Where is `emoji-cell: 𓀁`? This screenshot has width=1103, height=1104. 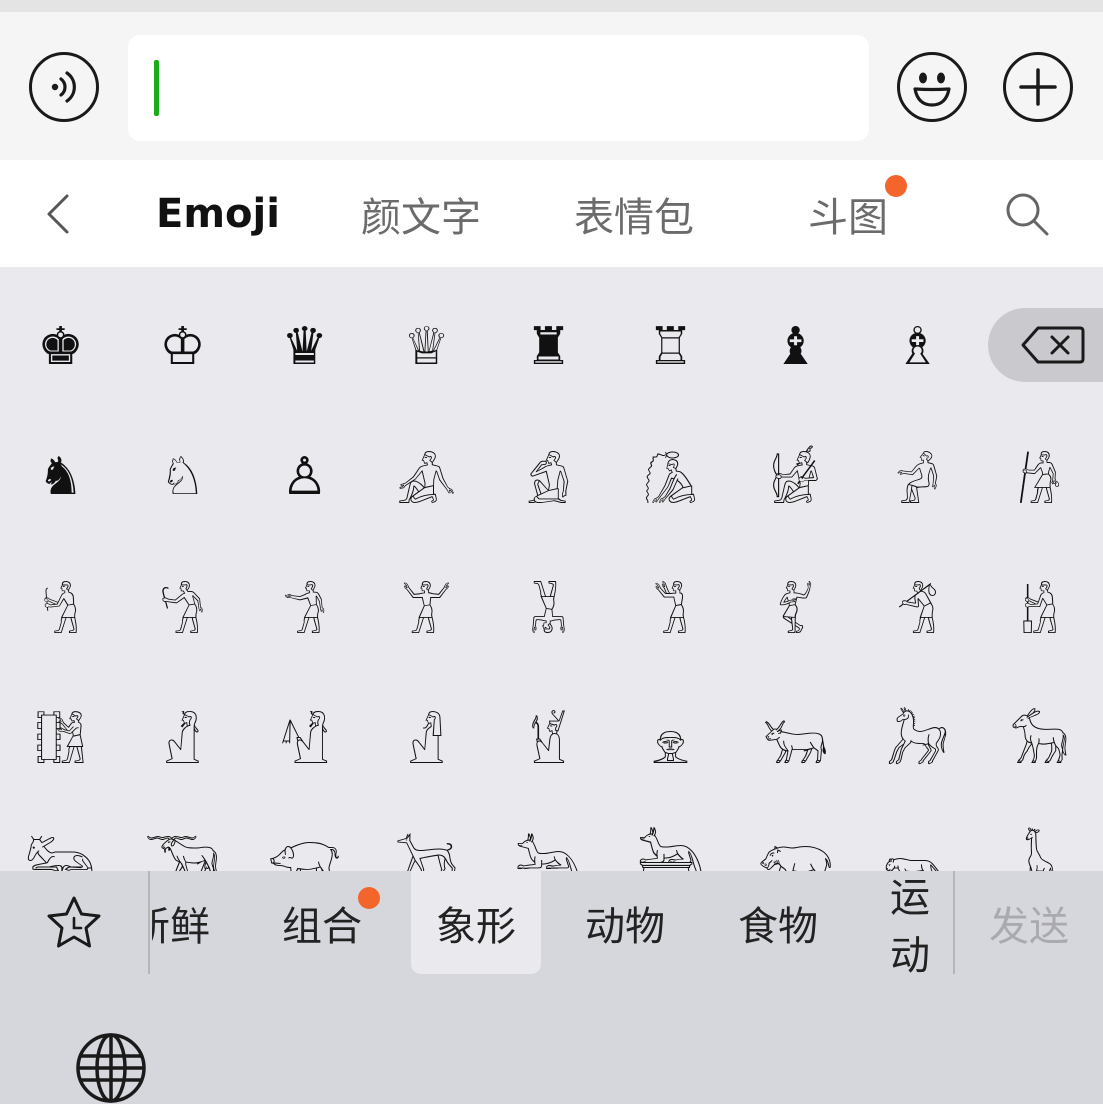
emoji-cell: 𓀁 is located at coordinates (548, 477).